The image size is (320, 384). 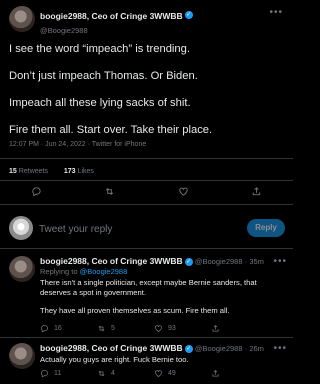 What do you see at coordinates (104, 271) in the screenshot?
I see `replying-handle-link: @Boogie2988` at bounding box center [104, 271].